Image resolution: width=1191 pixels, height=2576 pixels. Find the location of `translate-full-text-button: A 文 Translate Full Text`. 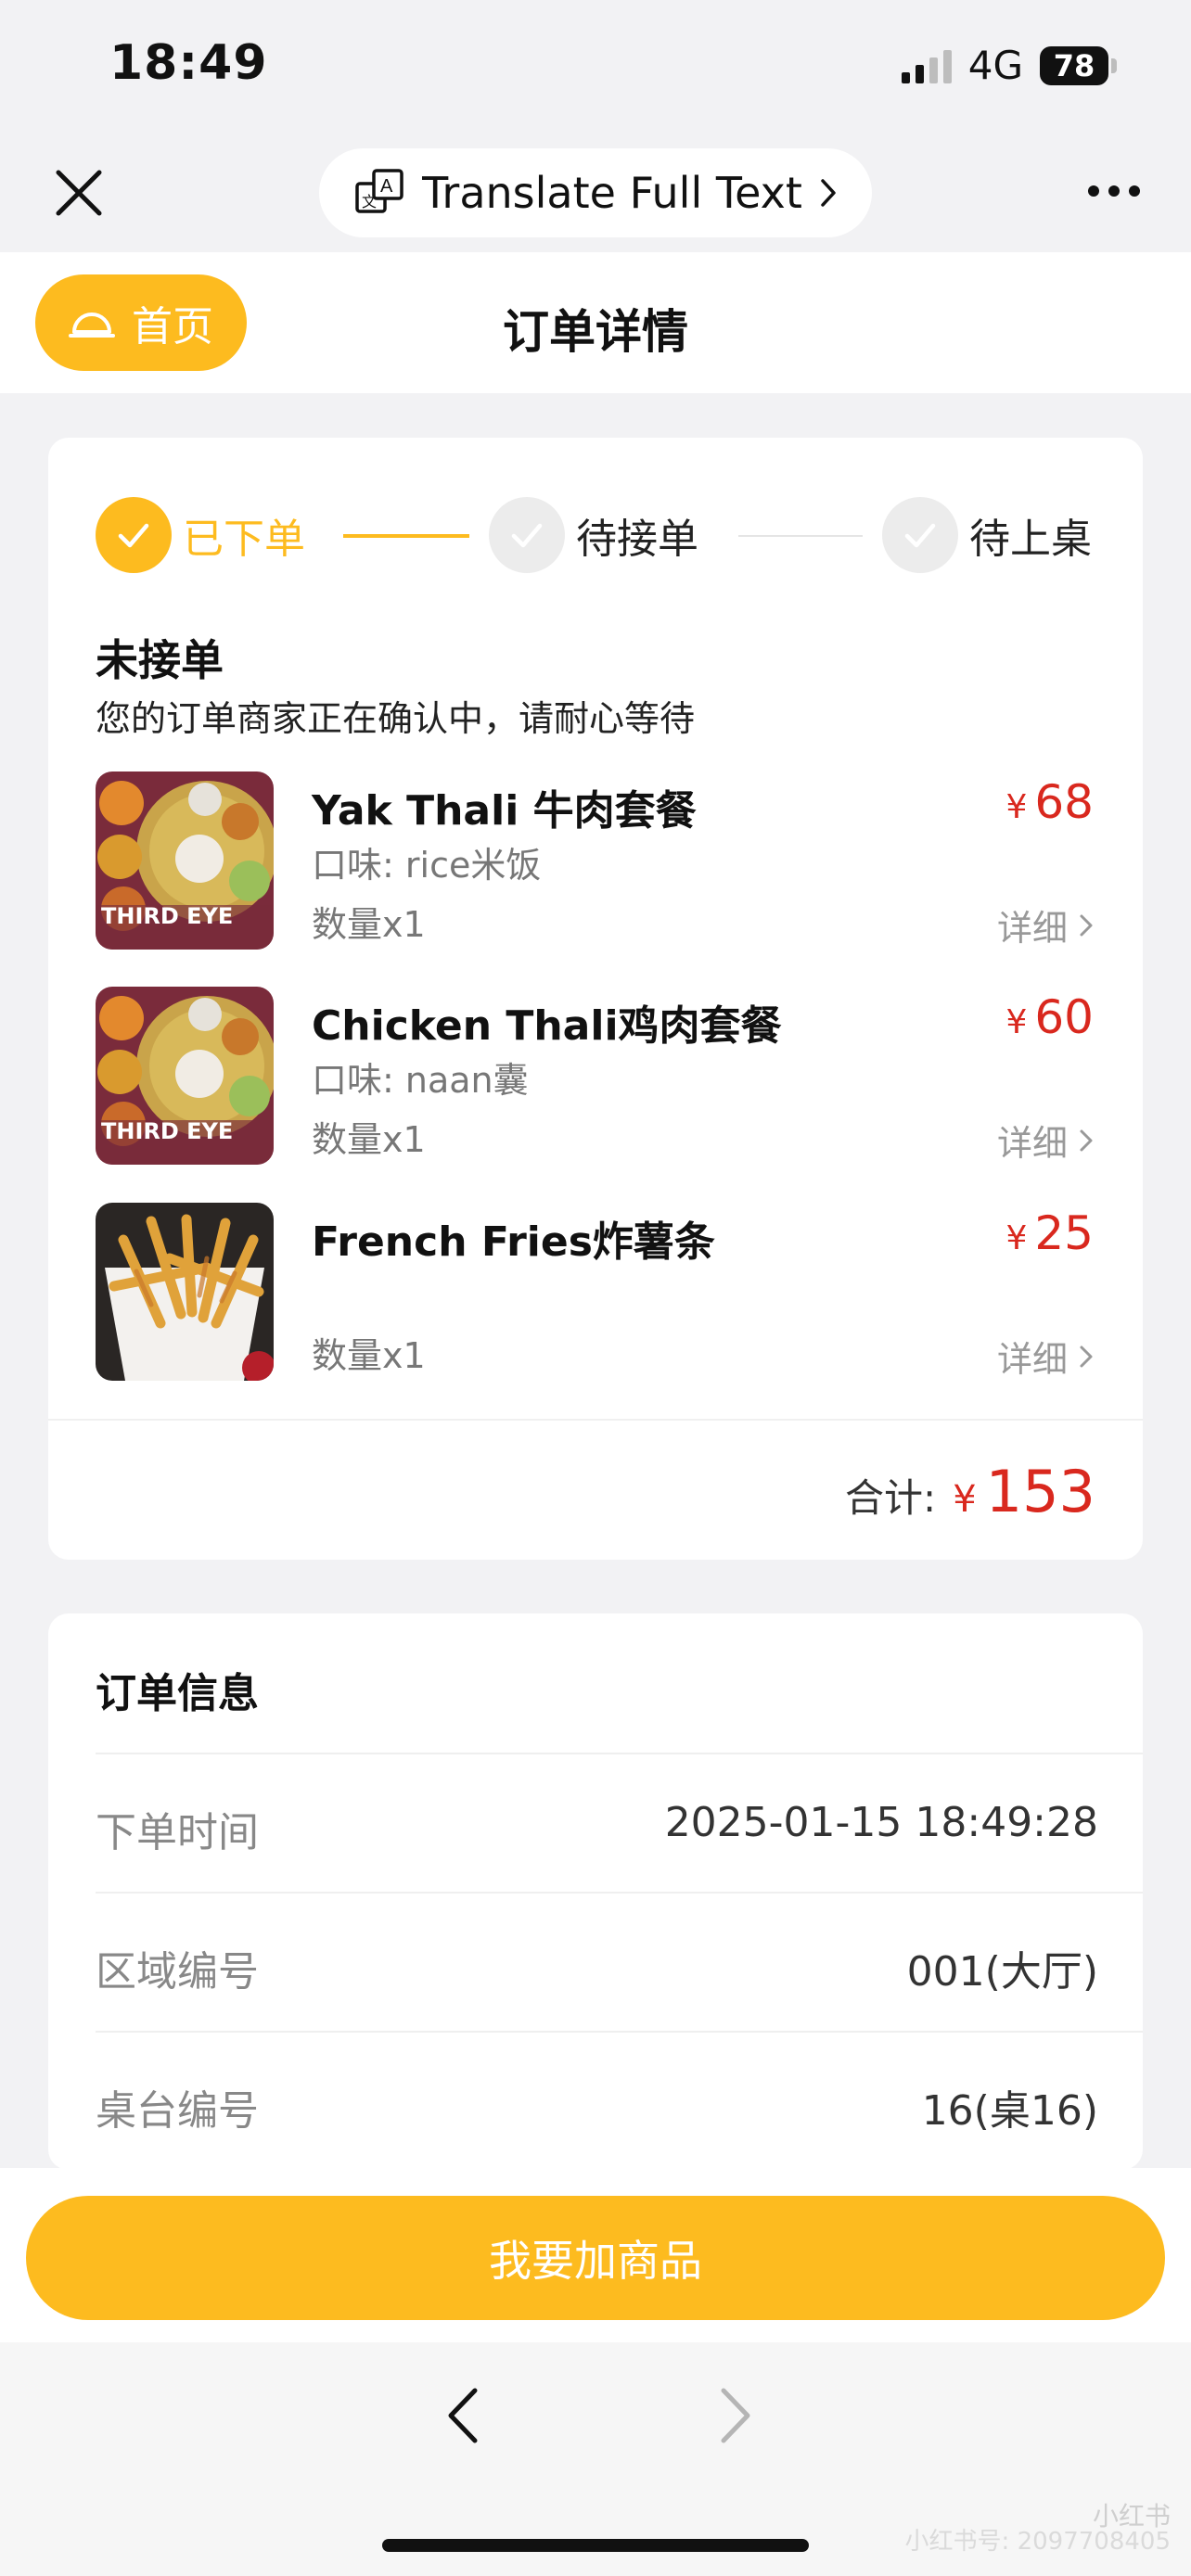

translate-full-text-button: A 文 Translate Full Text is located at coordinates (595, 192).